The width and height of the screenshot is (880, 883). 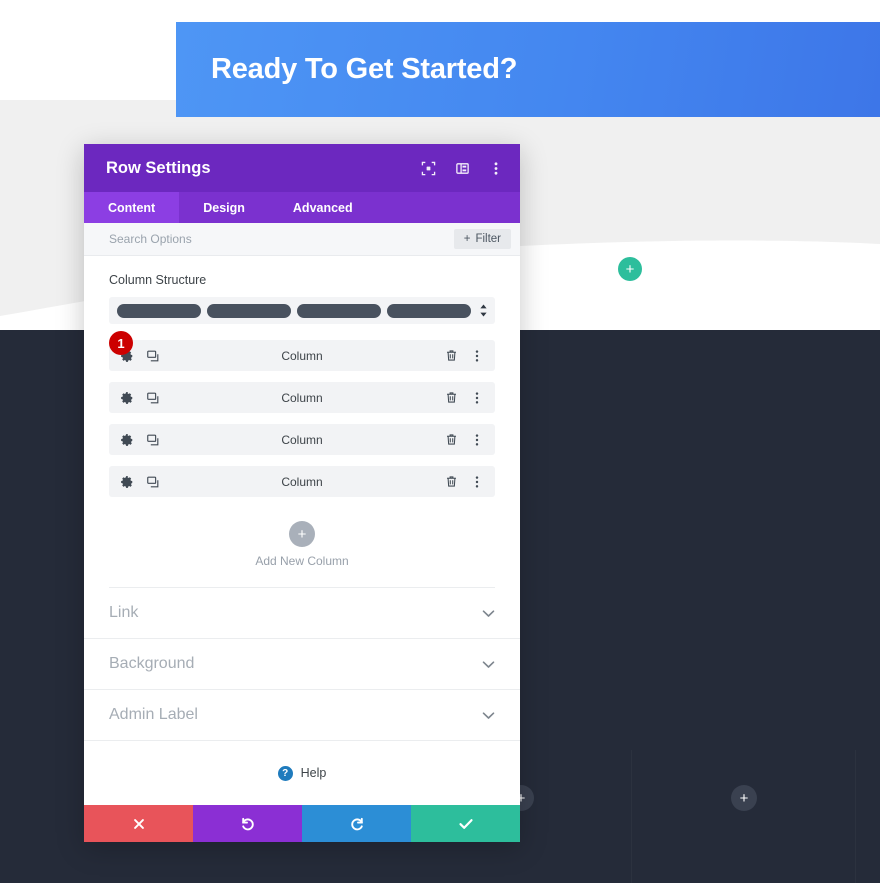 What do you see at coordinates (281, 239) in the screenshot?
I see `search-input` at bounding box center [281, 239].